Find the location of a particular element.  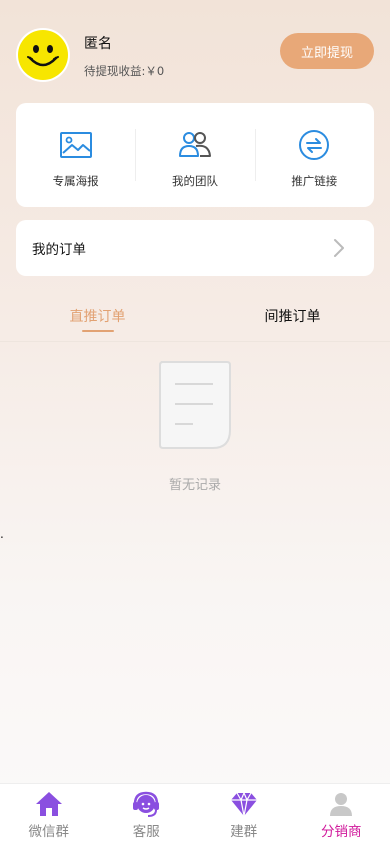

tool-poster: 专属海报 is located at coordinates (75, 155).